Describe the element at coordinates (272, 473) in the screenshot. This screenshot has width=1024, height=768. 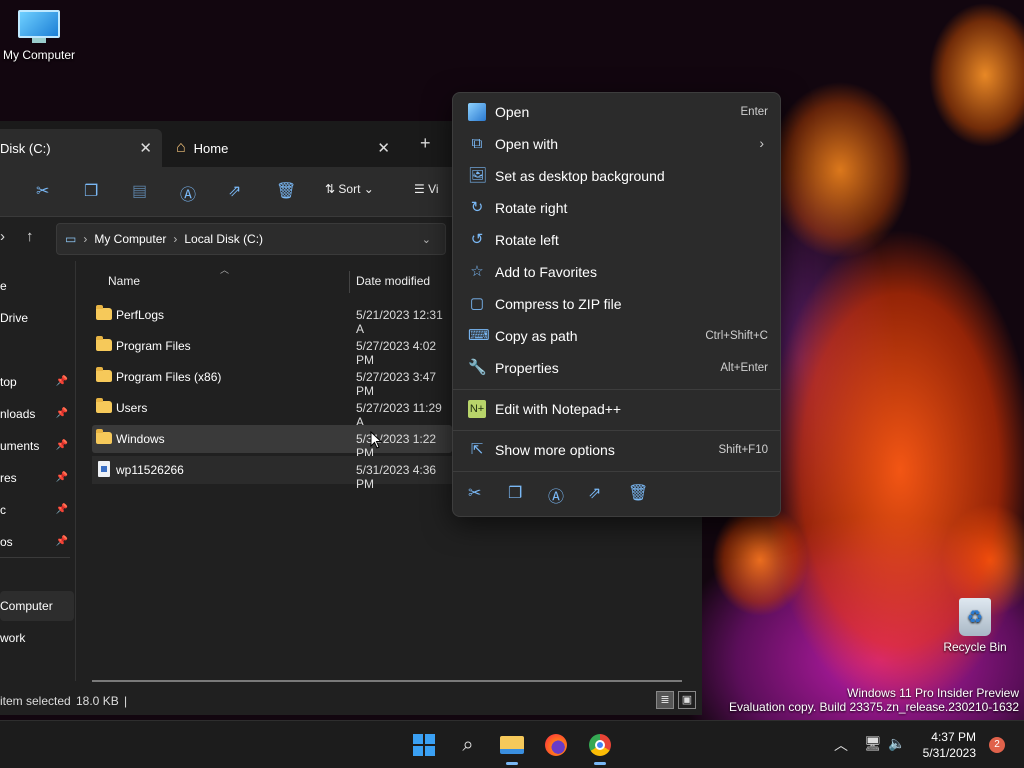
I see `table-row: wp11526266 5/31/2023 4:36 PM` at that location.